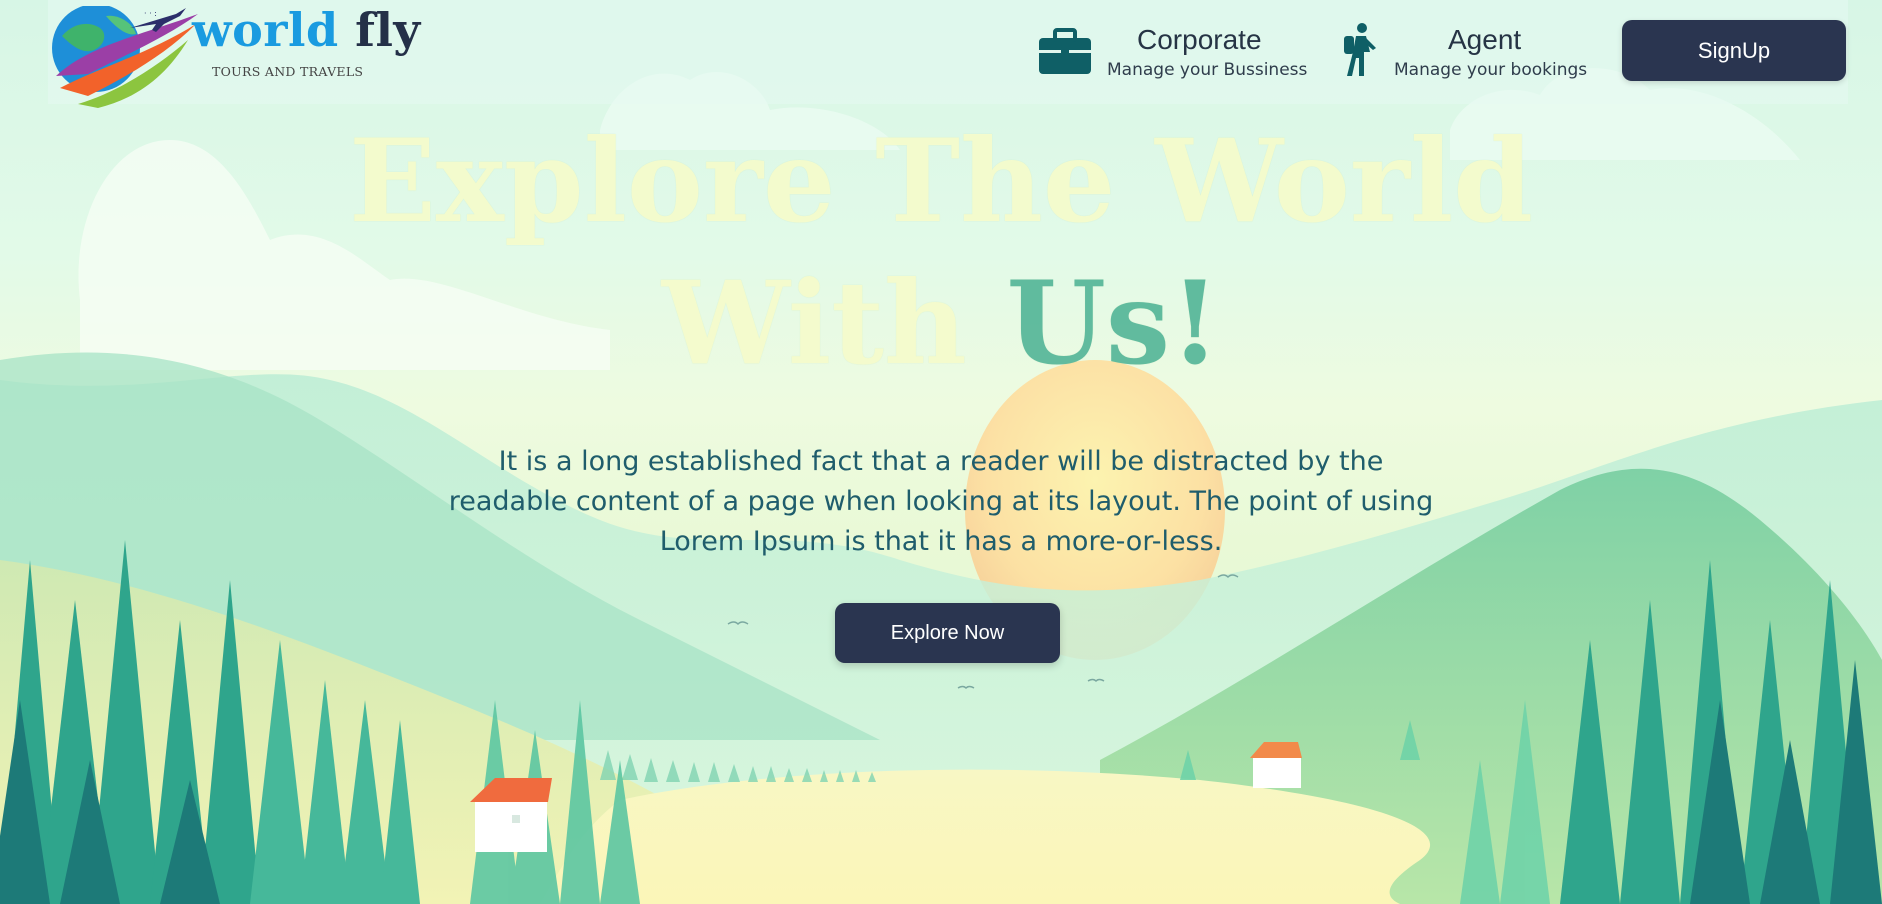 The height and width of the screenshot is (904, 1882). I want to click on hero-title-line2-b: Us!, so click(1113, 323).